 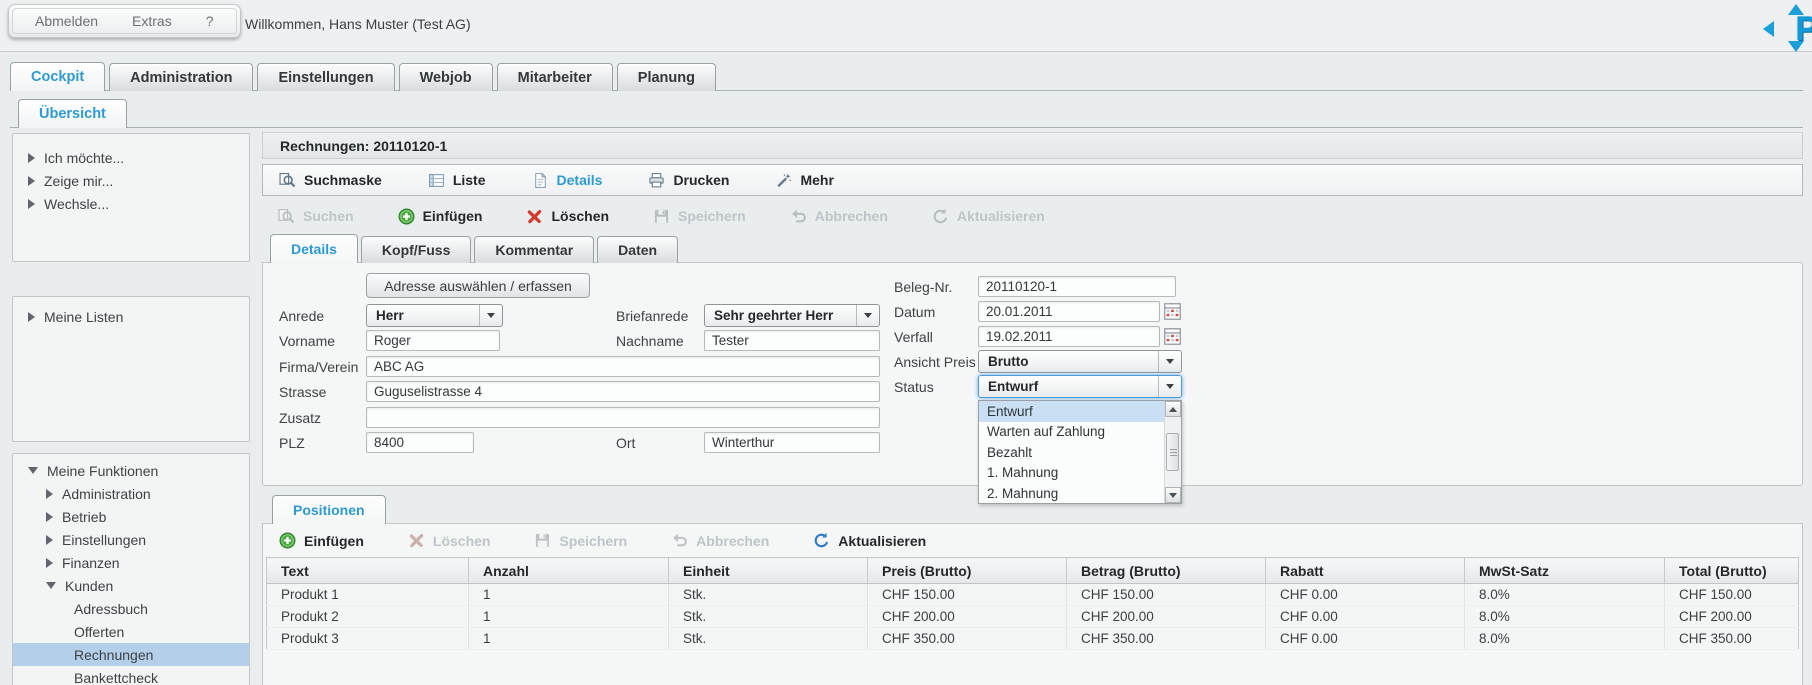 I want to click on tab-positionen: Positionen, so click(x=329, y=509).